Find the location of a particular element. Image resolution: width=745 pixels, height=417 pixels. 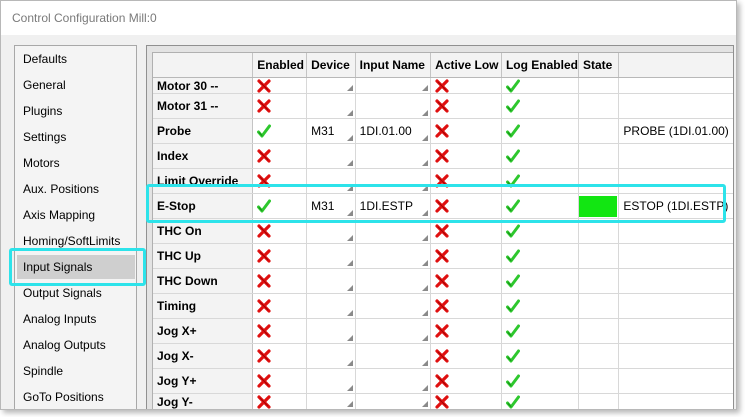

column-header-device: Device is located at coordinates (331, 65).